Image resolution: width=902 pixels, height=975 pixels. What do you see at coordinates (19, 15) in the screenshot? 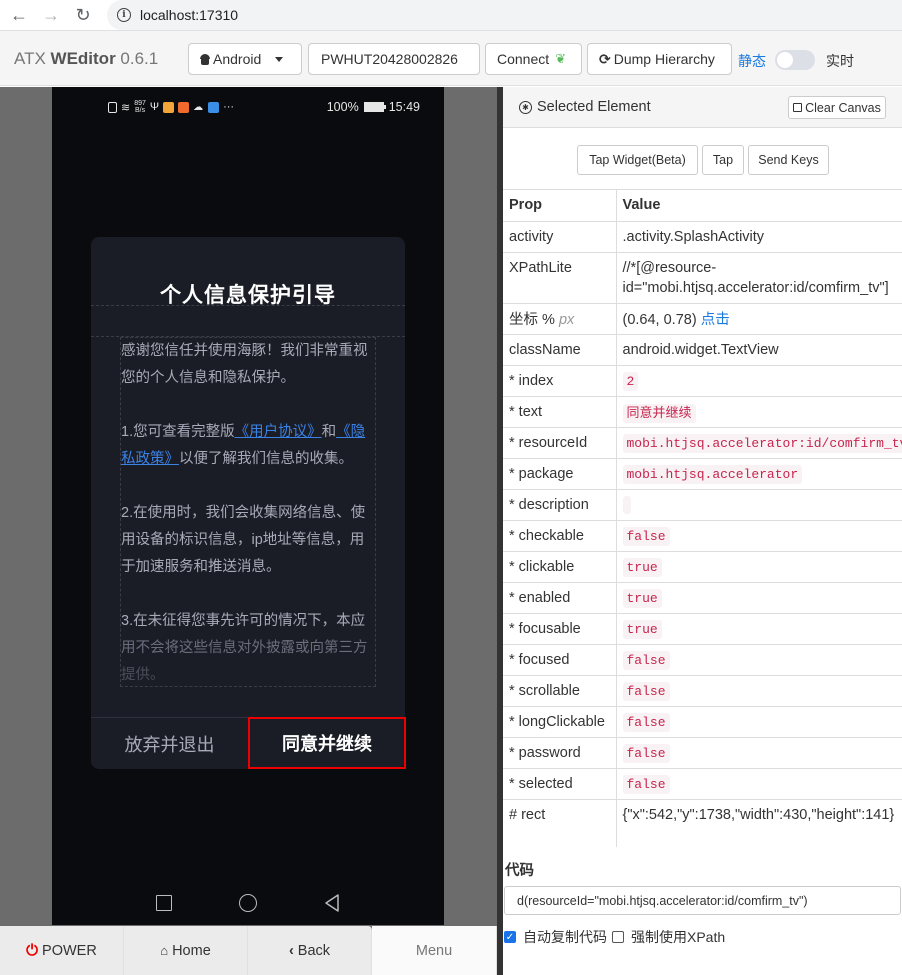
I see `back-arrow-icon: ←` at bounding box center [19, 15].